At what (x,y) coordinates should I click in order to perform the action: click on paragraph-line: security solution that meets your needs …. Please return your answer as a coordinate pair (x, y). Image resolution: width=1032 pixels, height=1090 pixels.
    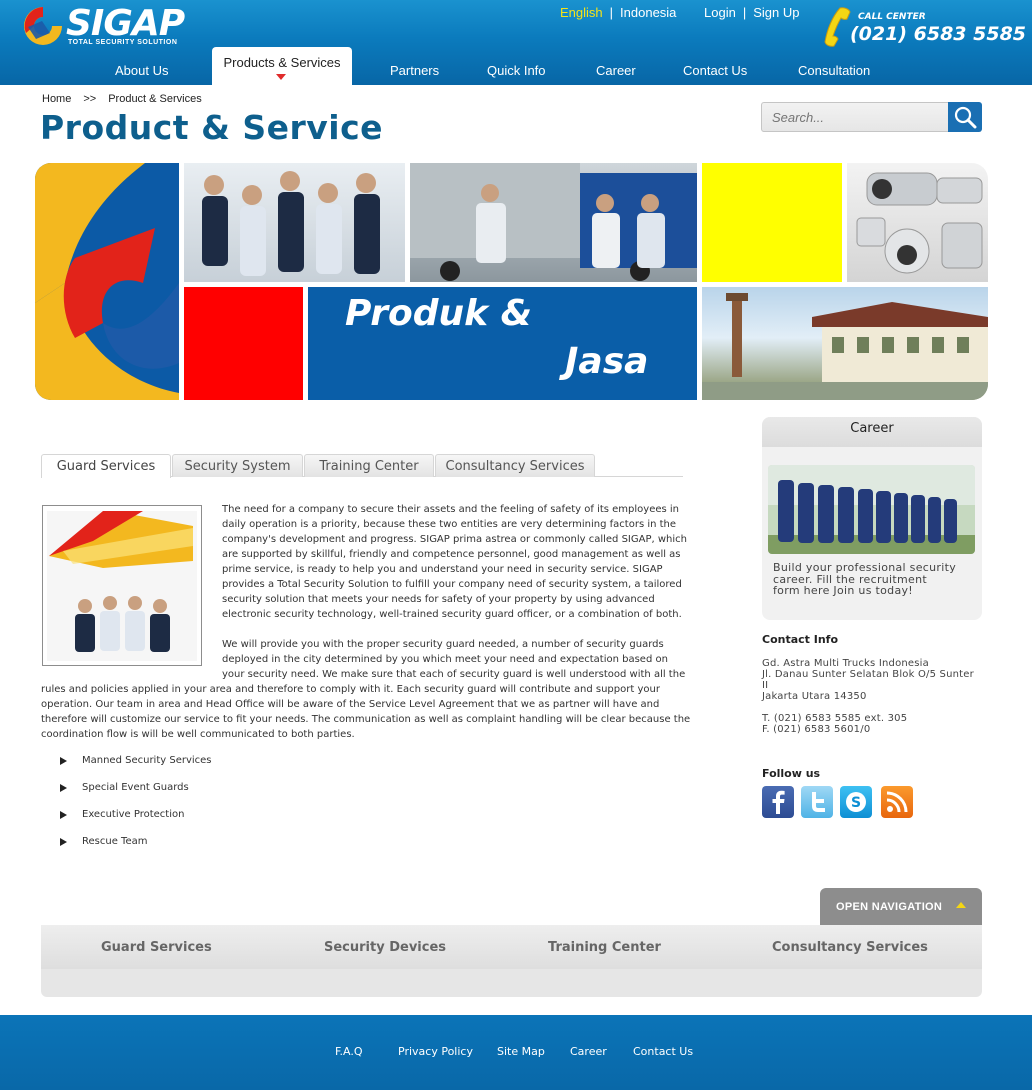
    Looking at the image, I should click on (438, 599).